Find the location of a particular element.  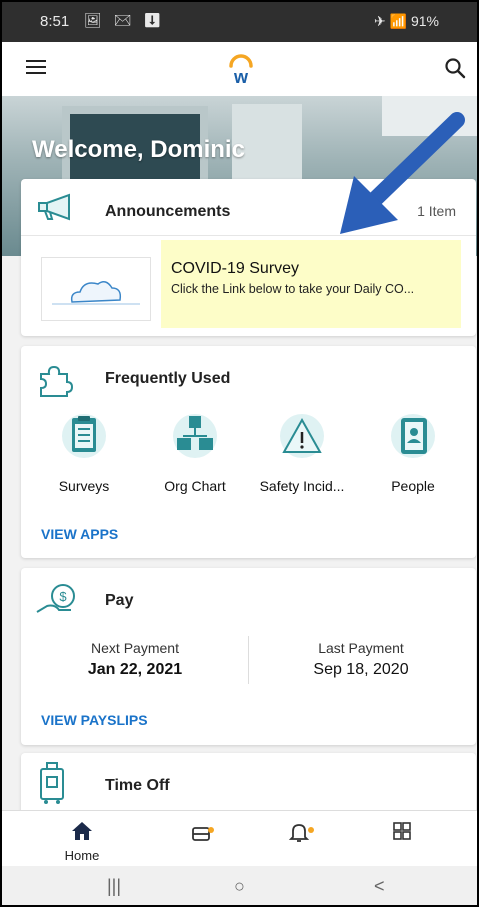

announcements-title: Announcements is located at coordinates (168, 211).